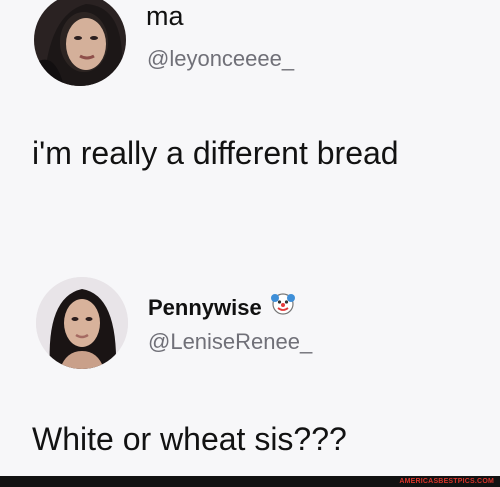  What do you see at coordinates (205, 307) in the screenshot?
I see `display-name-text: Pennywise` at bounding box center [205, 307].